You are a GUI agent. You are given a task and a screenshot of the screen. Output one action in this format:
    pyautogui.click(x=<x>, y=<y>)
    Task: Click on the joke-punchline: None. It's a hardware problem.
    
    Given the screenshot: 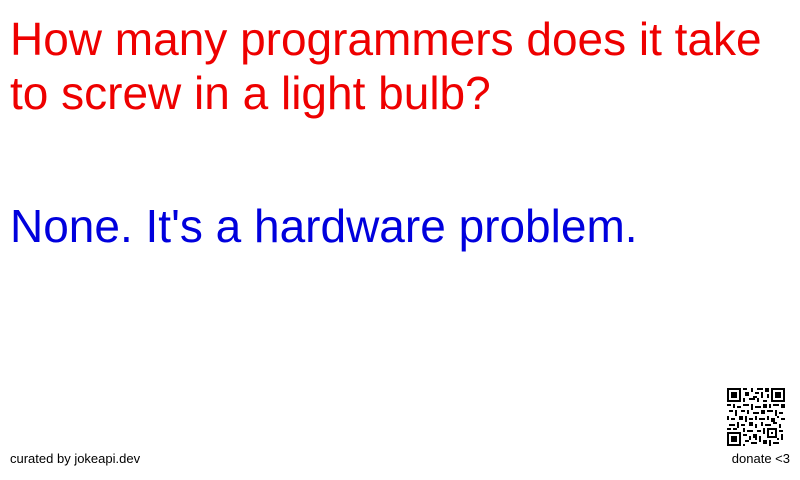 What is the action you would take?
    pyautogui.click(x=324, y=226)
    